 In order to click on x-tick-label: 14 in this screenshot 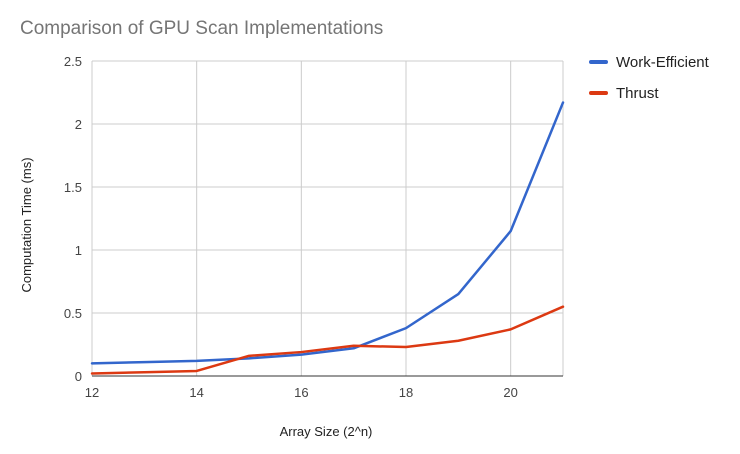, I will do `click(196, 392)`.